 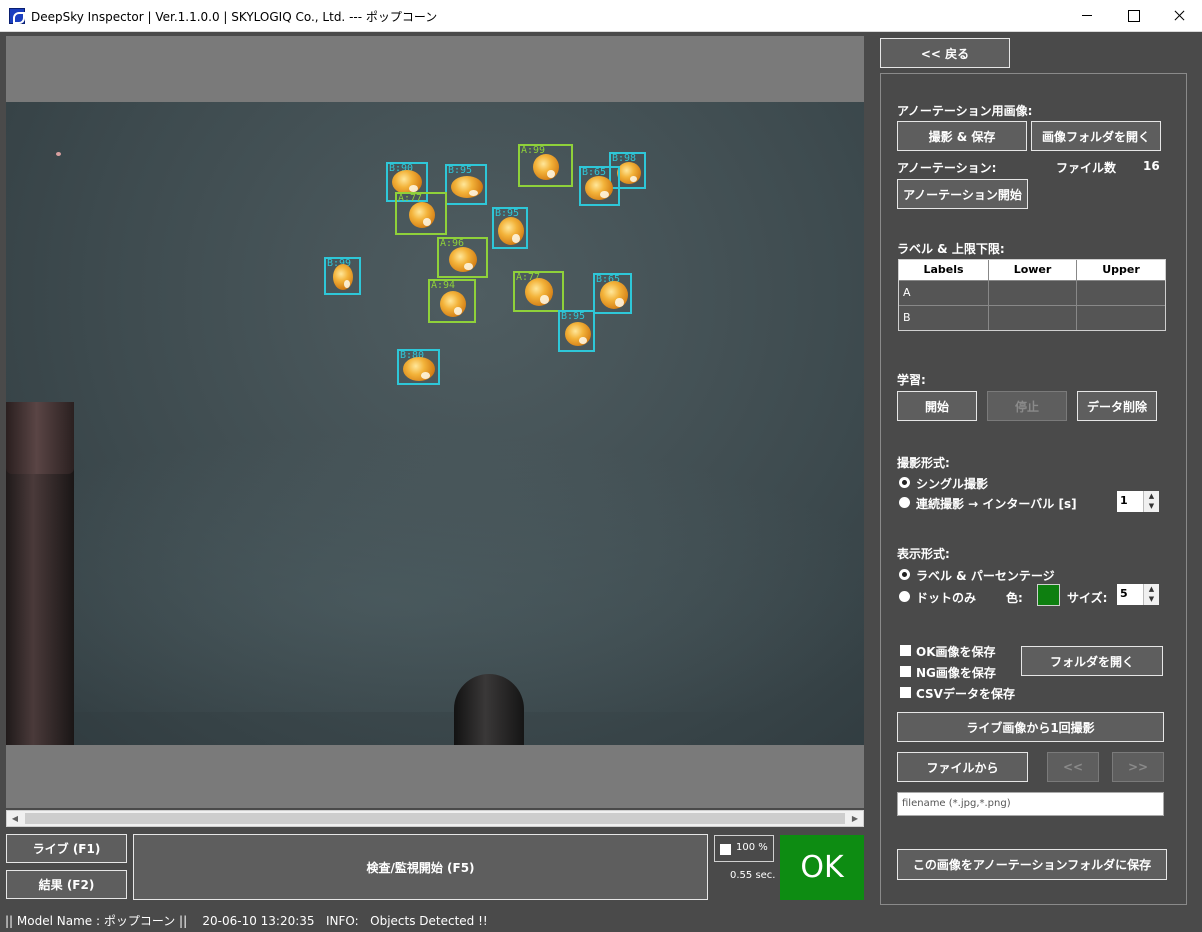 I want to click on verdict-indicator: OK, so click(x=822, y=867).